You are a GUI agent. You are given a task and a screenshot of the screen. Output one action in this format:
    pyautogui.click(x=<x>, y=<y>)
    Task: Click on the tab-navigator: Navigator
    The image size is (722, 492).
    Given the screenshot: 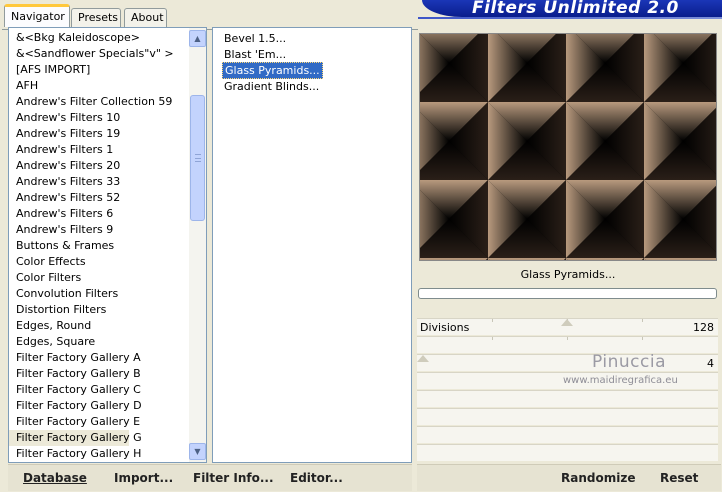 What is the action you would take?
    pyautogui.click(x=37, y=15)
    